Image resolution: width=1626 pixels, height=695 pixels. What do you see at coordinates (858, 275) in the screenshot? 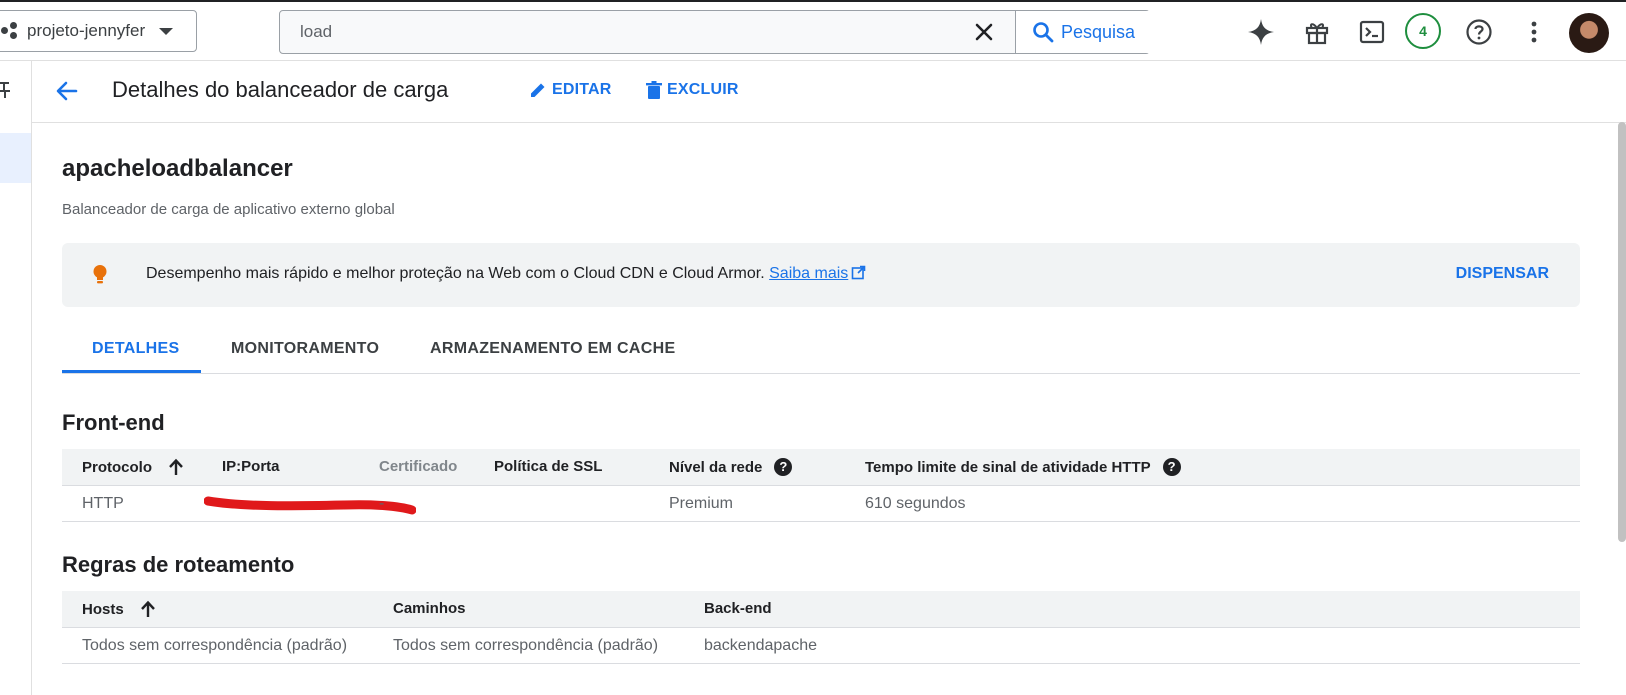
I see `external-link-icon` at bounding box center [858, 275].